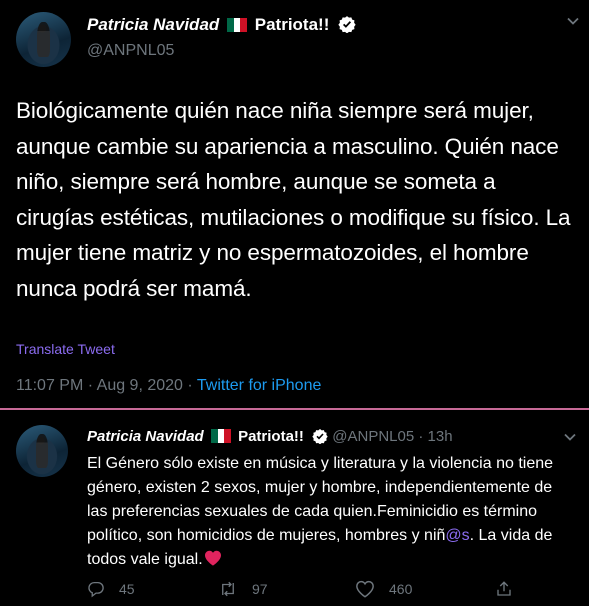 This screenshot has height=606, width=589. Describe the element at coordinates (212, 558) in the screenshot. I see `red-heart-emoji` at that location.